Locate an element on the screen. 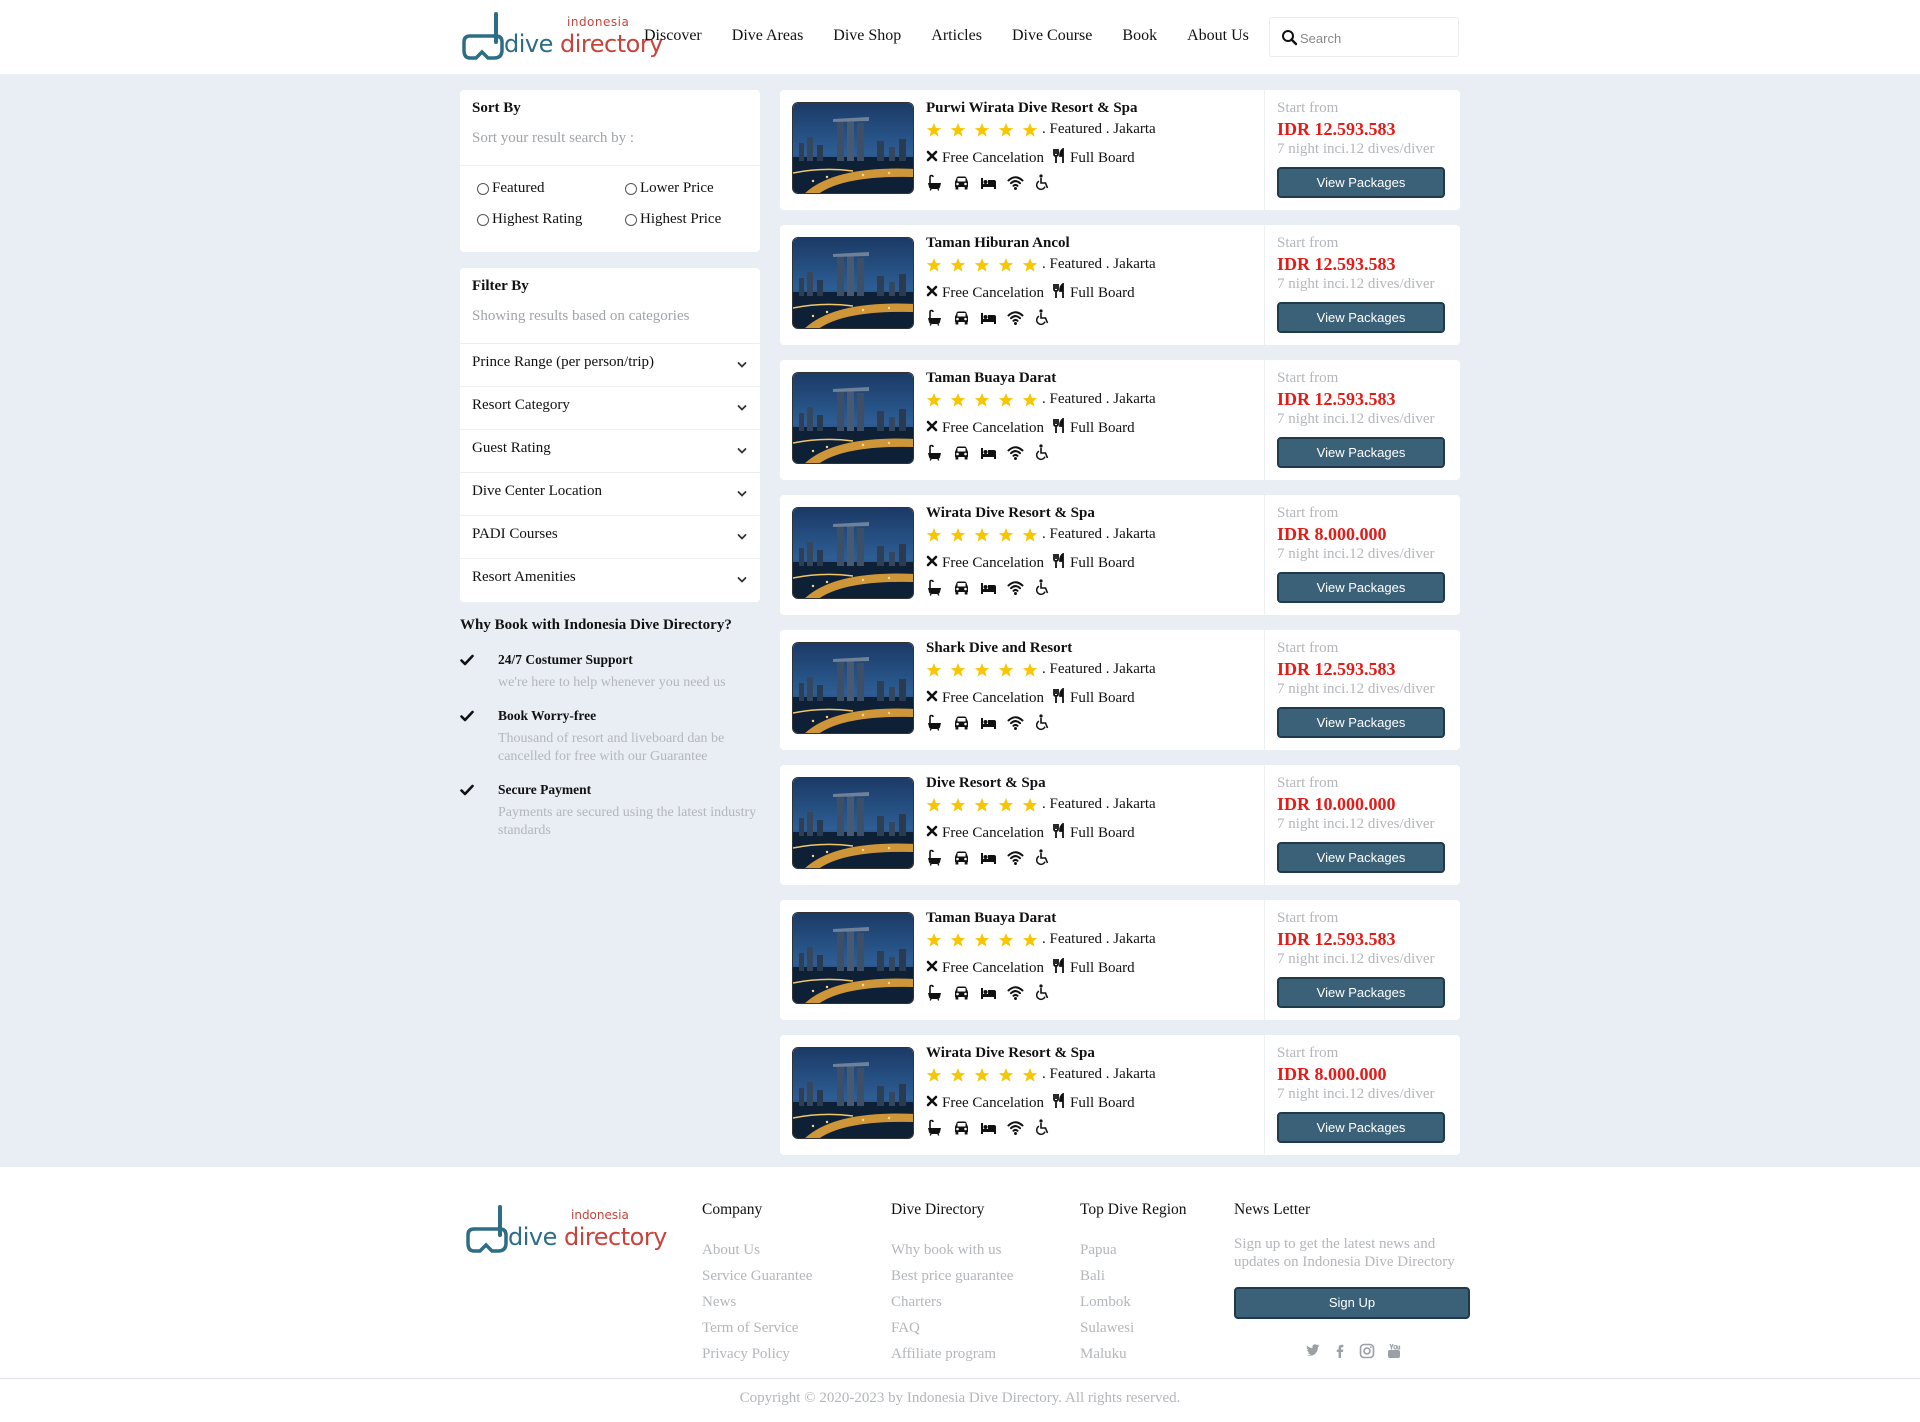 This screenshot has height=1422, width=1920. nav-book: Book is located at coordinates (1139, 36).